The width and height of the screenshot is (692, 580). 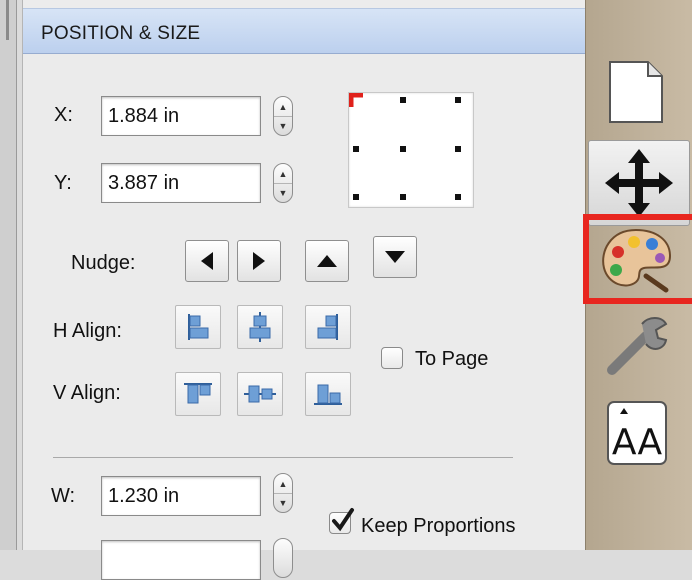 What do you see at coordinates (451, 359) in the screenshot?
I see `to-page-label: To Page` at bounding box center [451, 359].